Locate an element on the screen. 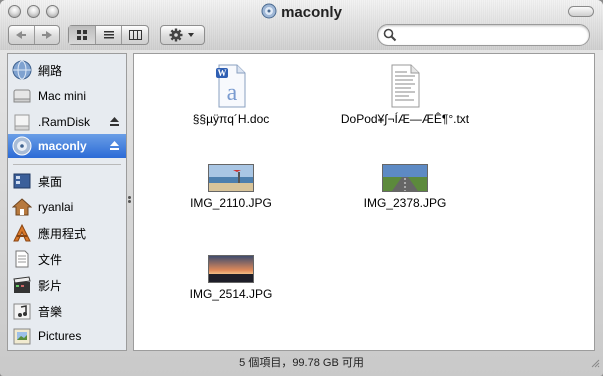  resize-grip-icon is located at coordinates (595, 364).